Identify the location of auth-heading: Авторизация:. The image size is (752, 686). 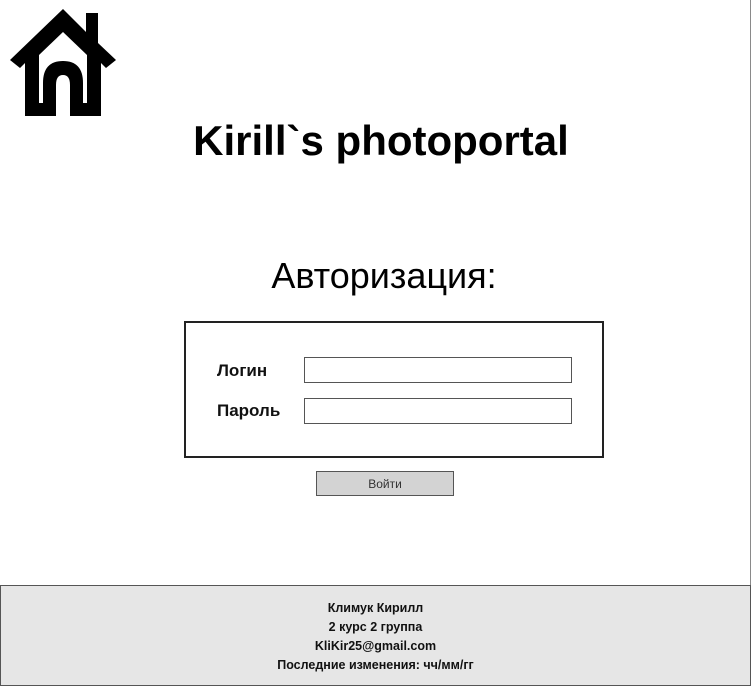
(384, 275).